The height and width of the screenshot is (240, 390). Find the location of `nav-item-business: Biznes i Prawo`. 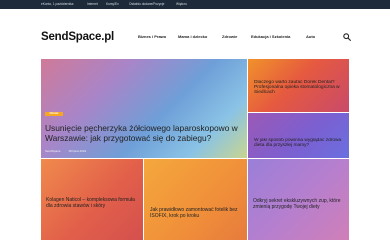

nav-item-business: Biznes i Prawo is located at coordinates (152, 36).